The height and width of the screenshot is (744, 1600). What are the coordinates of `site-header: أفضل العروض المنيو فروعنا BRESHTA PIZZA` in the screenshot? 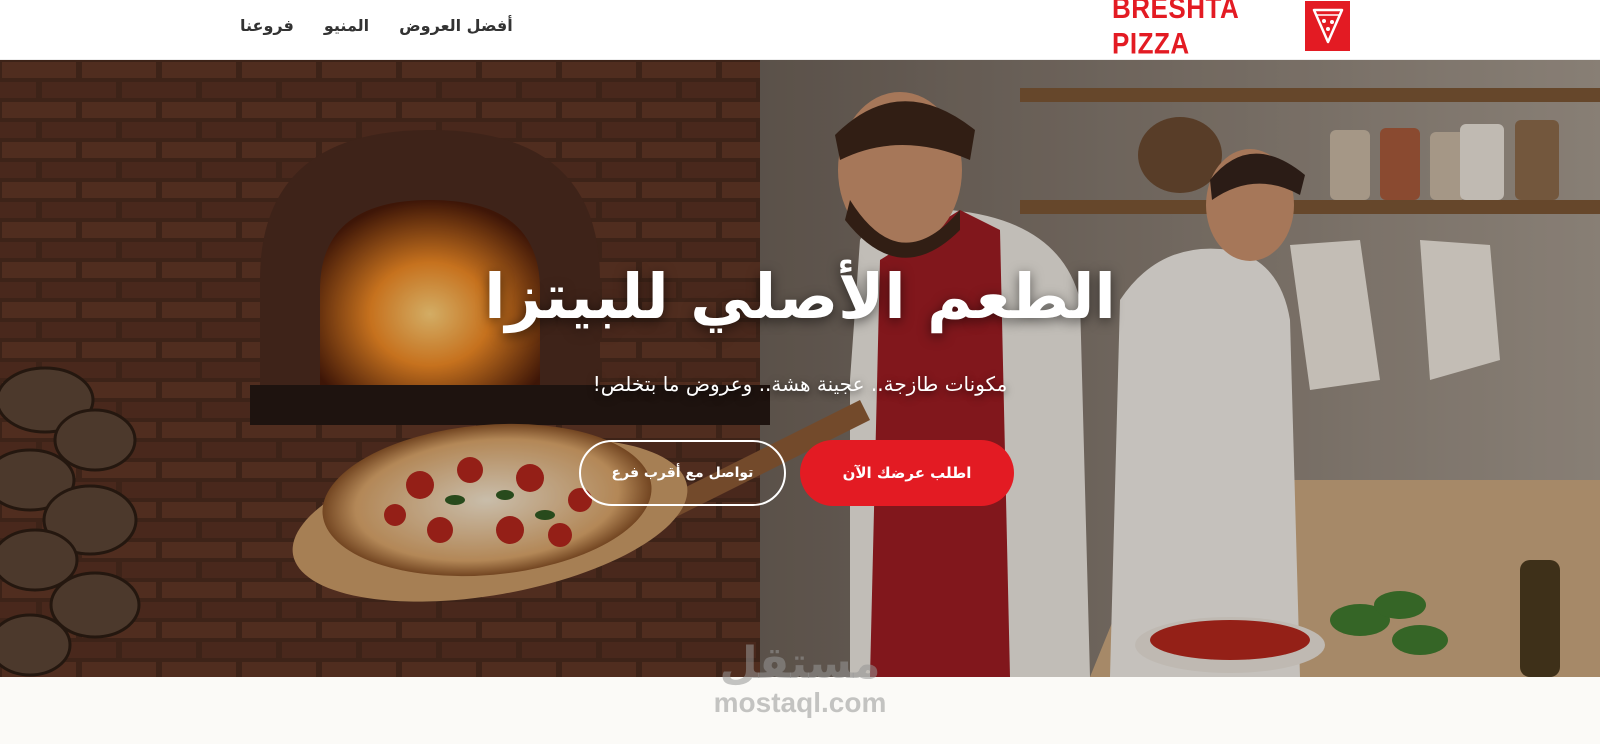 It's located at (800, 30).